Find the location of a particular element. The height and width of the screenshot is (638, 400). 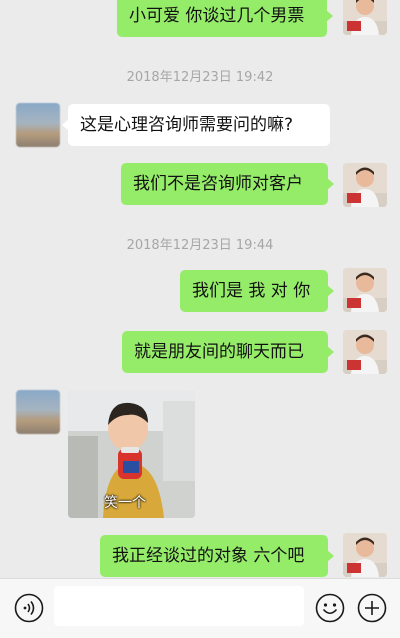

message-bubble: 小可爱 你谈过几个男票 is located at coordinates (225, 18).